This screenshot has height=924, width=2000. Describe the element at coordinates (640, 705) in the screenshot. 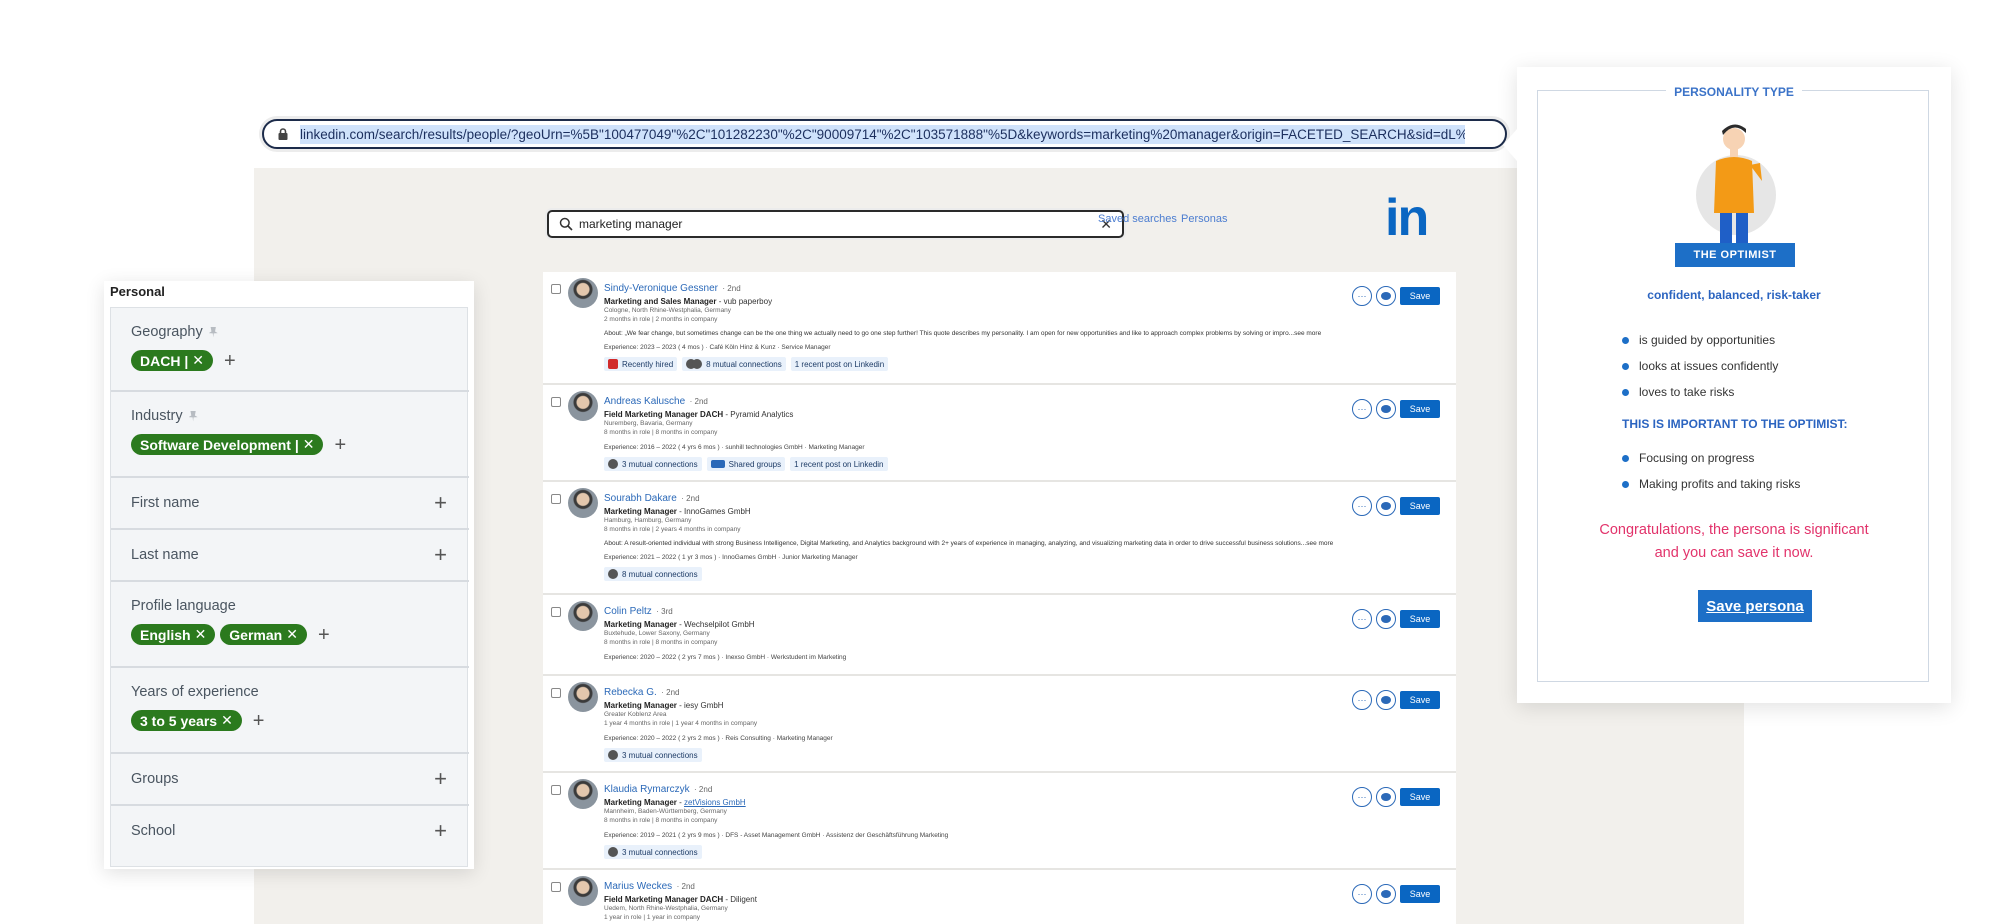

I see `result-role: Marketing Manager` at that location.